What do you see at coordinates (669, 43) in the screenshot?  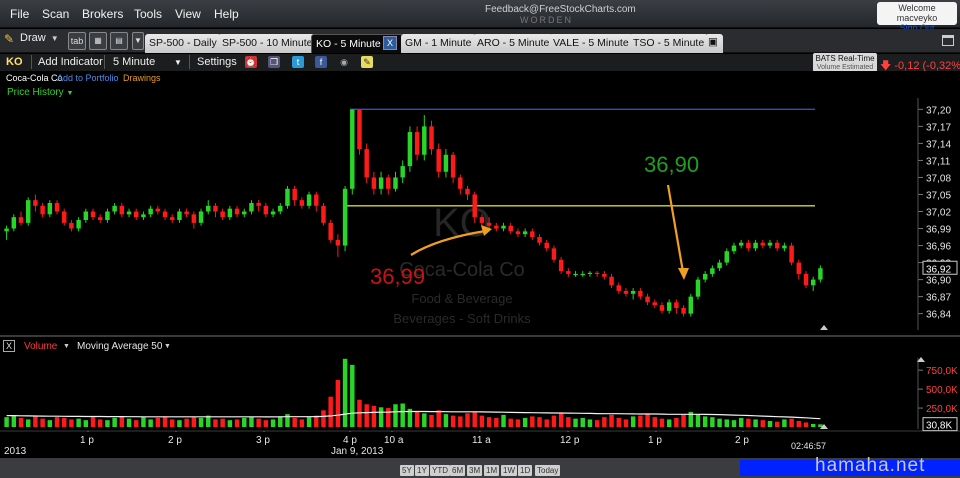 I see `tab-tso-5min: TSO - 5 Minute` at bounding box center [669, 43].